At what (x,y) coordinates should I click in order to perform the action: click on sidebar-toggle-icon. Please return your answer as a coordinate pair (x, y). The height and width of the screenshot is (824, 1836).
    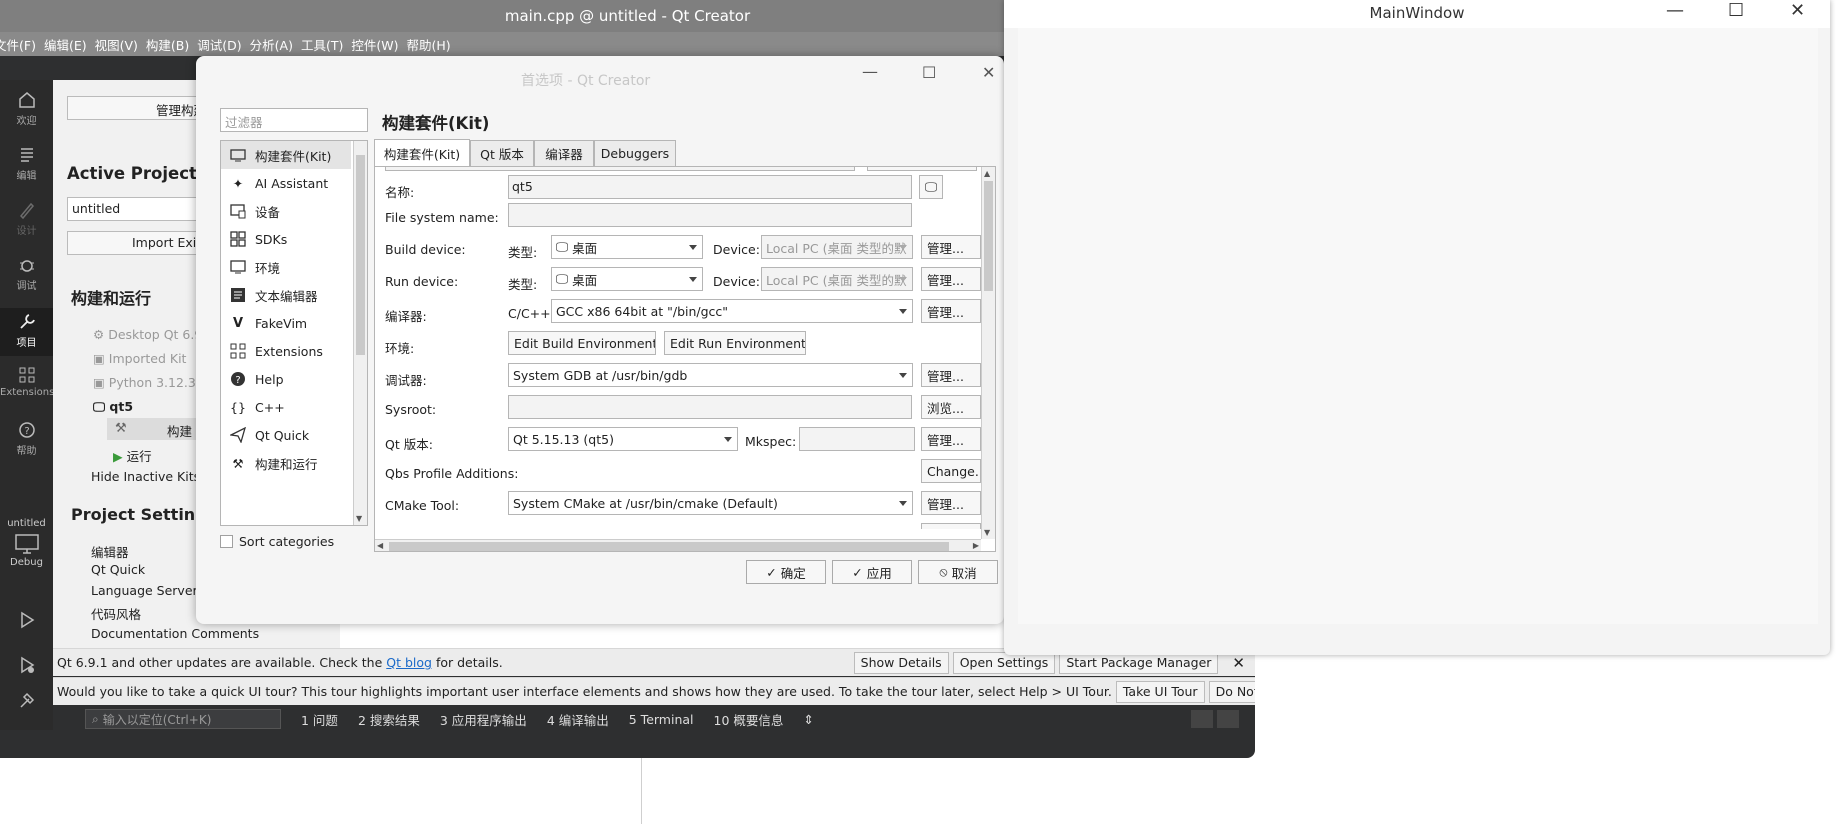
    Looking at the image, I should click on (1228, 719).